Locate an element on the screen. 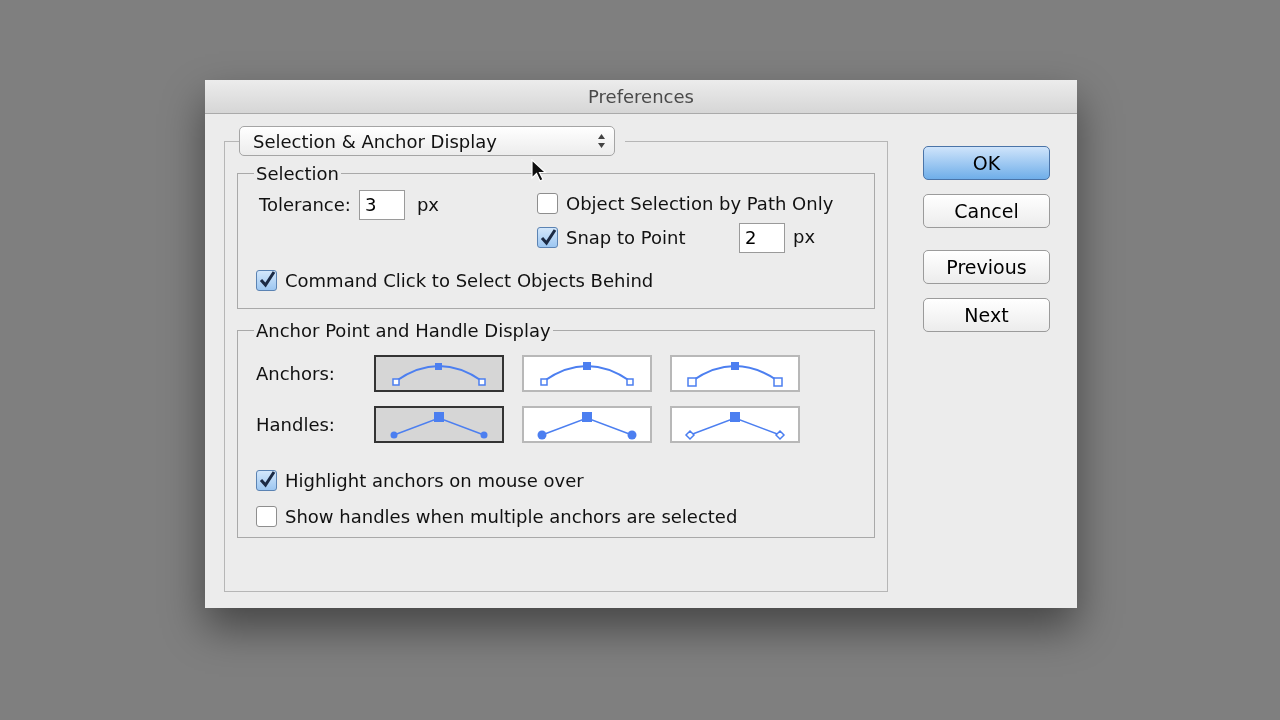 The width and height of the screenshot is (1280, 720). checkbox-label: Object Selection by Path Only is located at coordinates (700, 203).